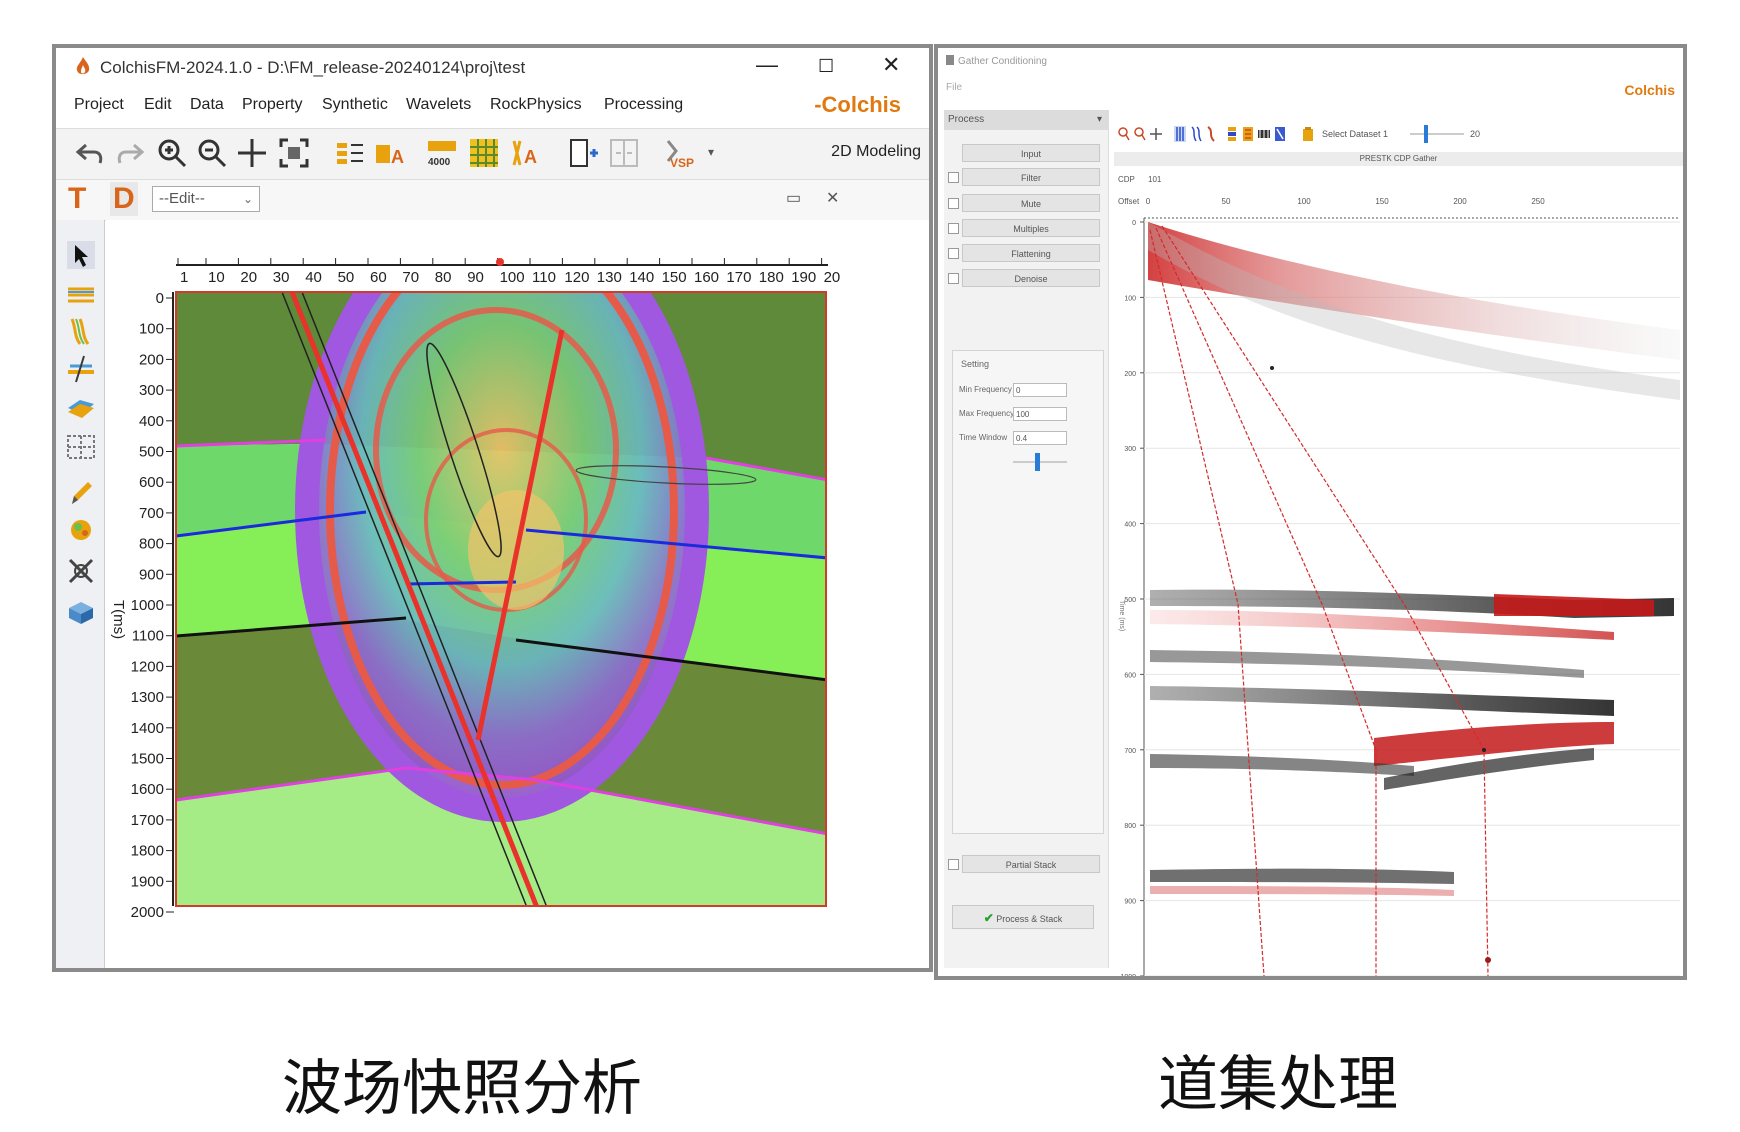 The width and height of the screenshot is (1740, 1132). What do you see at coordinates (643, 105) in the screenshot?
I see `menu-processing: Processing` at bounding box center [643, 105].